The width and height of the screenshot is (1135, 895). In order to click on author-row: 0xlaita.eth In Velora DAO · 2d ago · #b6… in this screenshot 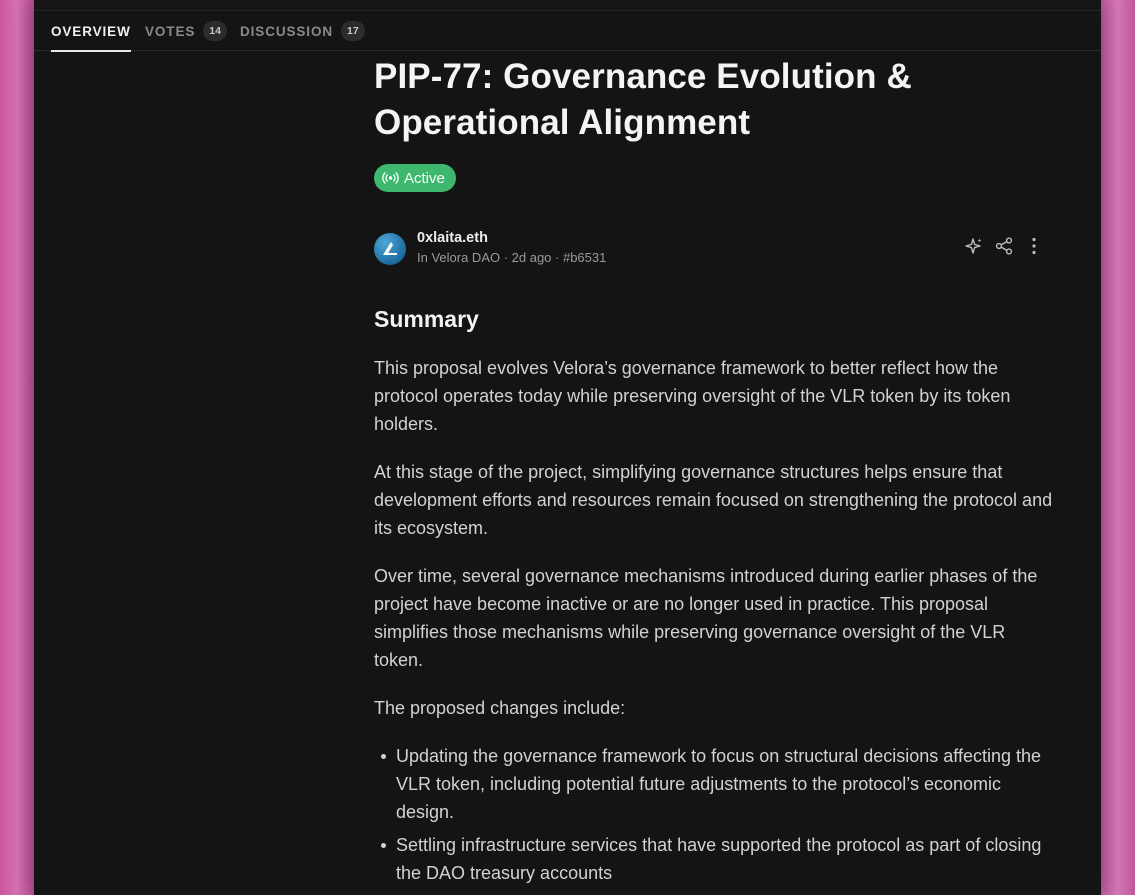, I will do `click(714, 248)`.